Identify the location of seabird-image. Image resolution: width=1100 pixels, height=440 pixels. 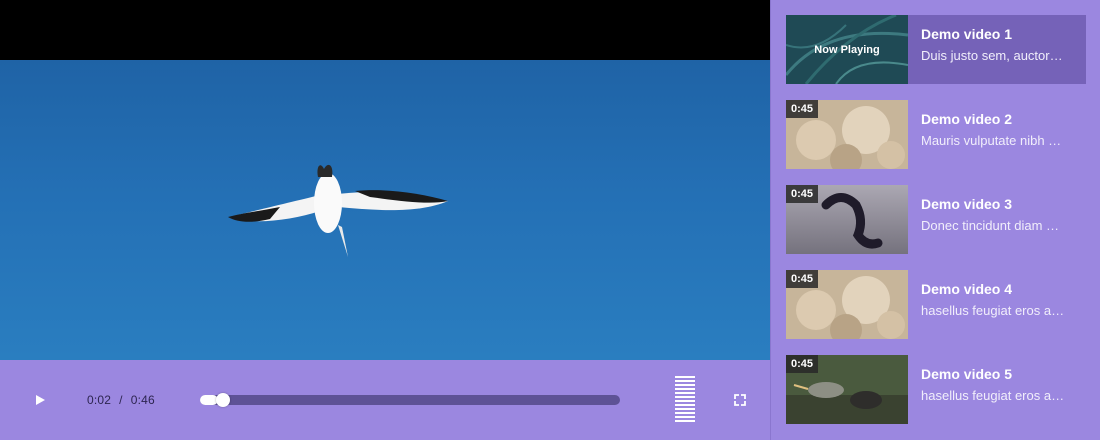
(338, 210).